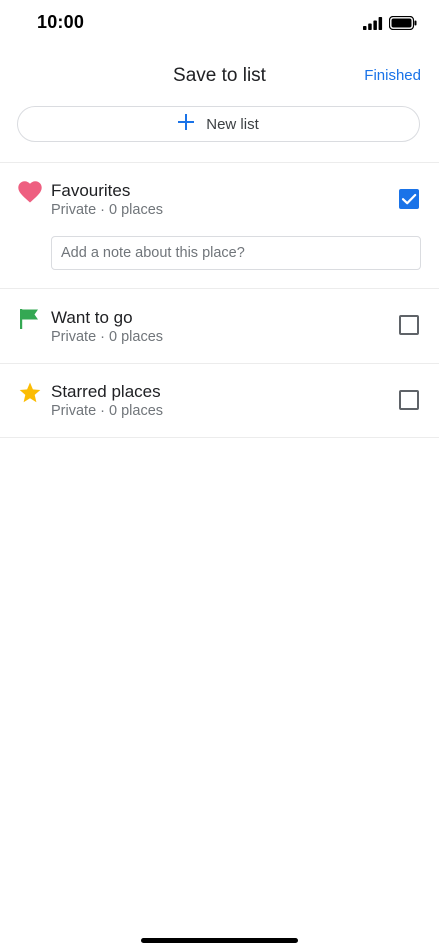  Describe the element at coordinates (236, 253) in the screenshot. I see `note-input` at that location.